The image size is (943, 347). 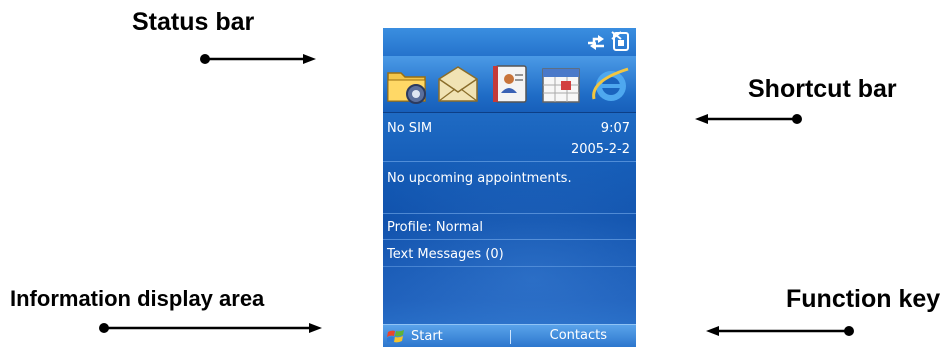 I want to click on text-messages-item: Text Messages (0), so click(x=445, y=254).